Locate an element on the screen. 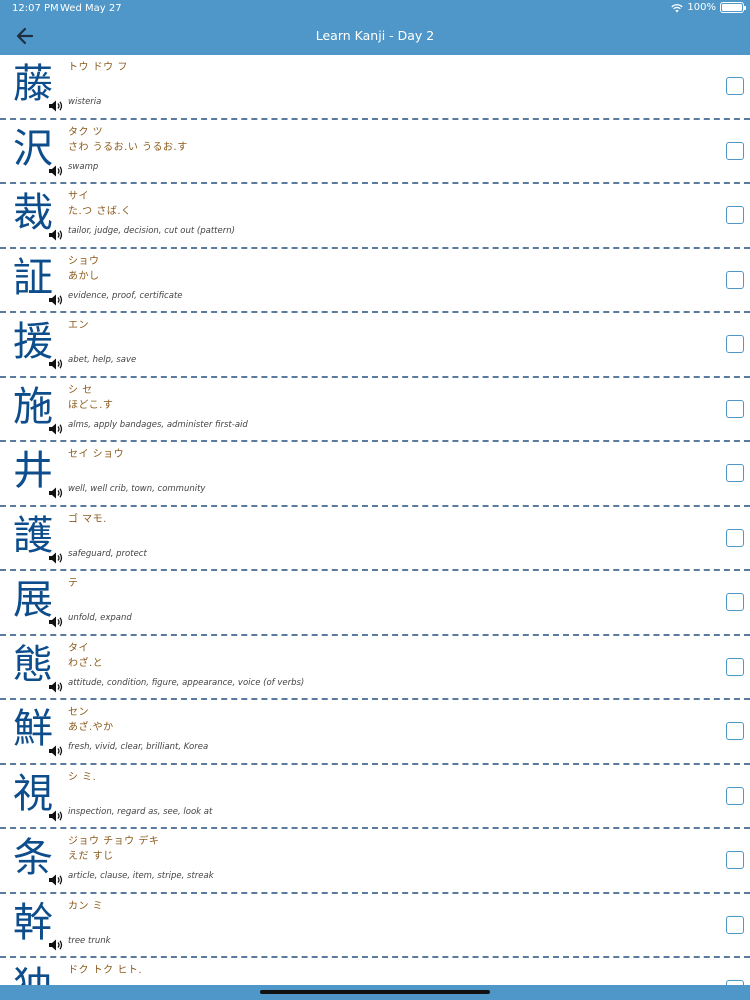 The height and width of the screenshot is (1000, 750). kanji-meaning: abet, help, save is located at coordinates (102, 360).